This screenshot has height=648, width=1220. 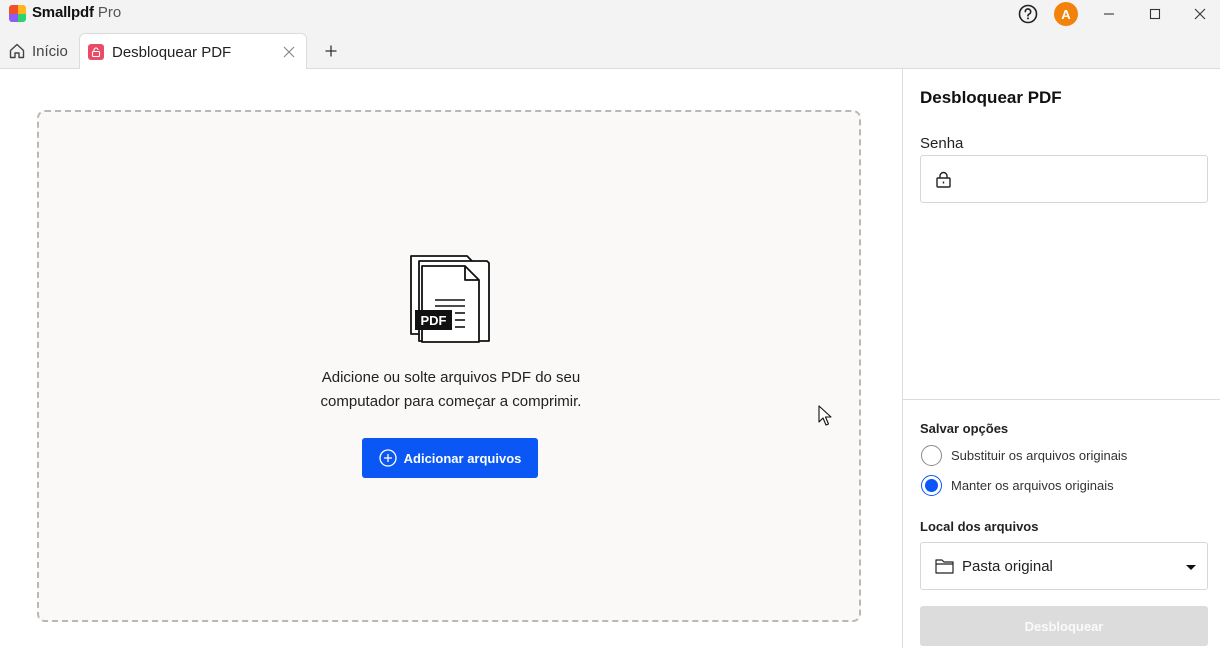 I want to click on panel-title: Desbloquear PDF, so click(x=991, y=97).